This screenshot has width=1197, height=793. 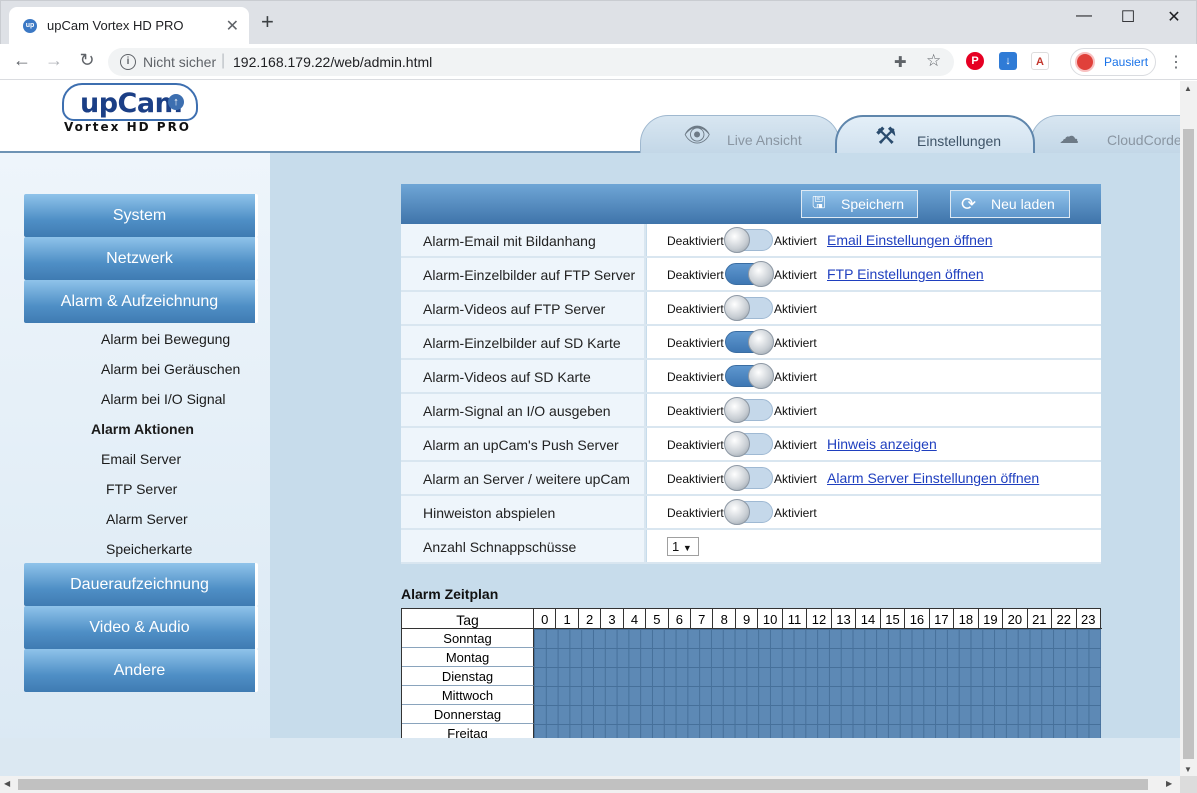 What do you see at coordinates (1084, 16) in the screenshot?
I see `minimize-icon: —` at bounding box center [1084, 16].